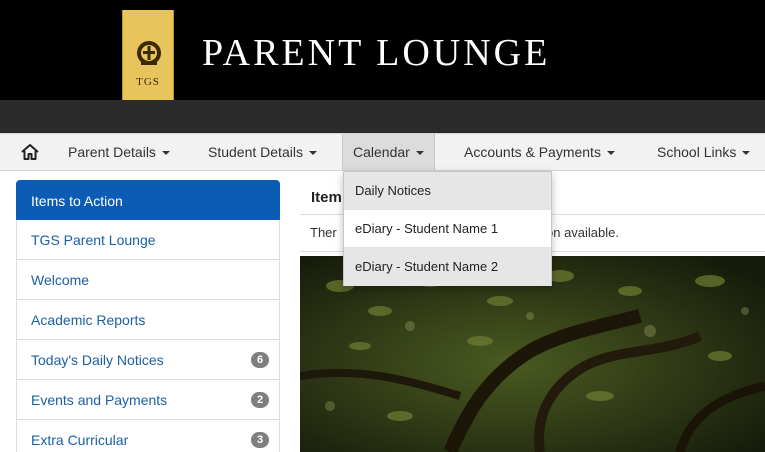 The image size is (765, 452). What do you see at coordinates (148, 280) in the screenshot?
I see `sidebar-item-welcome: Welcome` at bounding box center [148, 280].